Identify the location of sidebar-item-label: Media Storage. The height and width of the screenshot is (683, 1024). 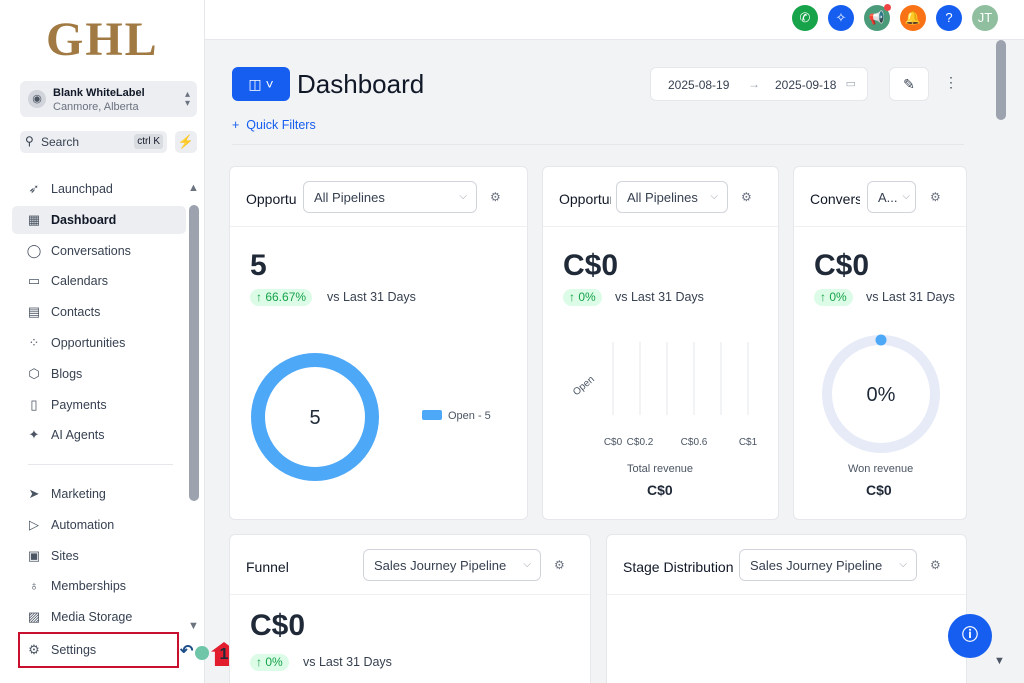
(92, 617).